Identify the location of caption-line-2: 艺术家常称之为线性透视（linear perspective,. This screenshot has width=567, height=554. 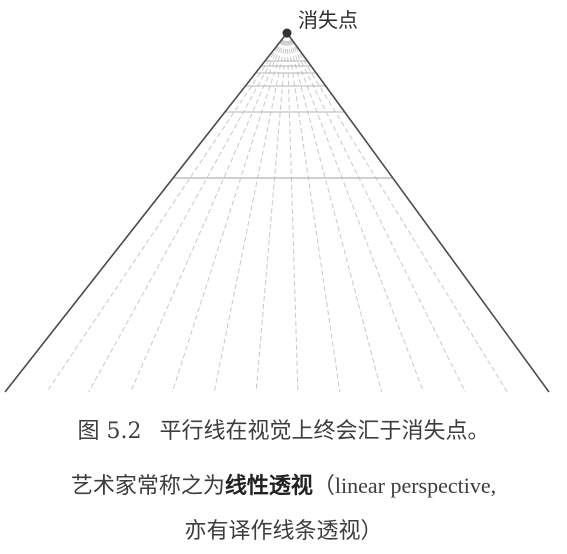
(283, 486).